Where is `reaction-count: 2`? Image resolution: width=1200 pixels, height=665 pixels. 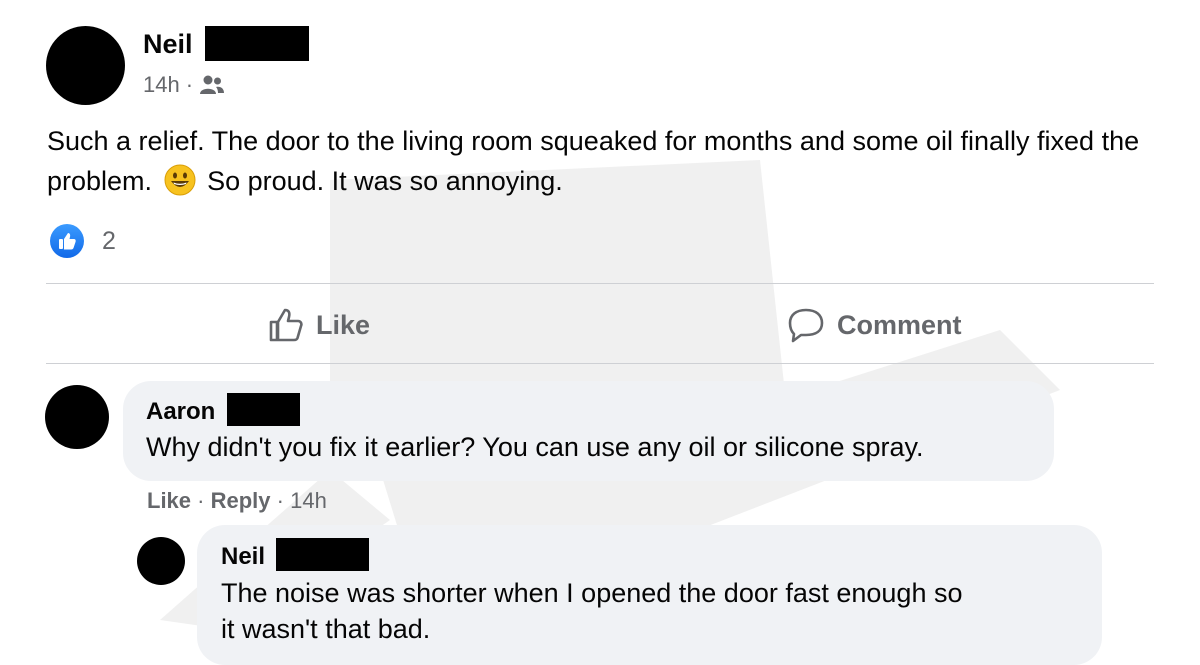
reaction-count: 2 is located at coordinates (109, 241).